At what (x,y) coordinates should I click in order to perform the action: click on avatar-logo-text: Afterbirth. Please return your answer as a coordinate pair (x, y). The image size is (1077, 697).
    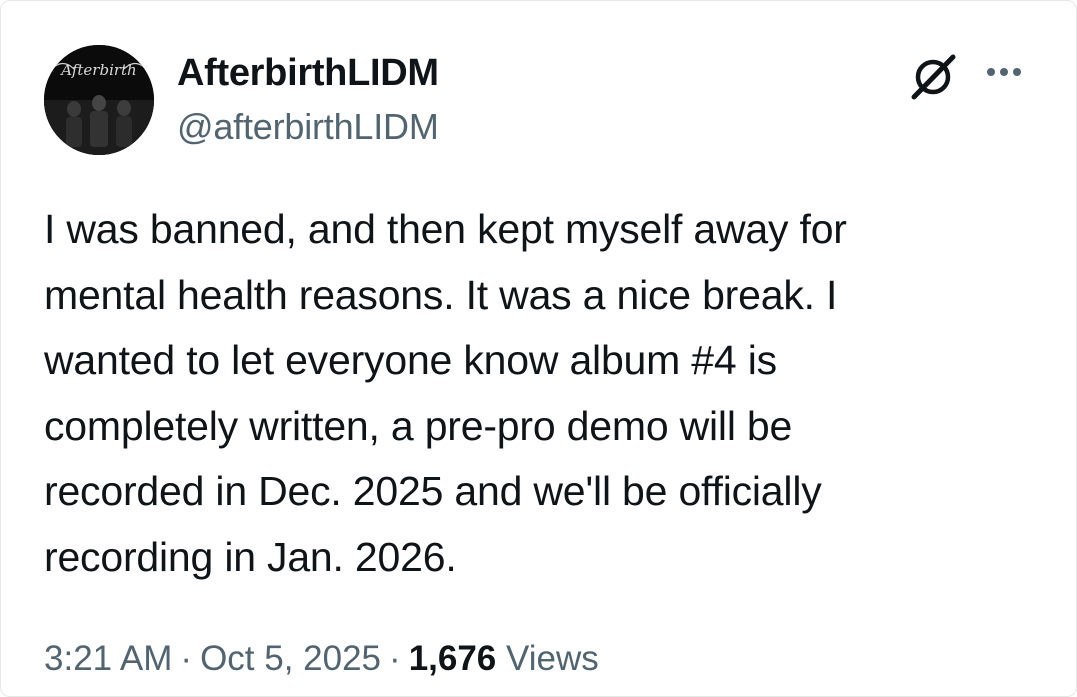
    Looking at the image, I should click on (97, 70).